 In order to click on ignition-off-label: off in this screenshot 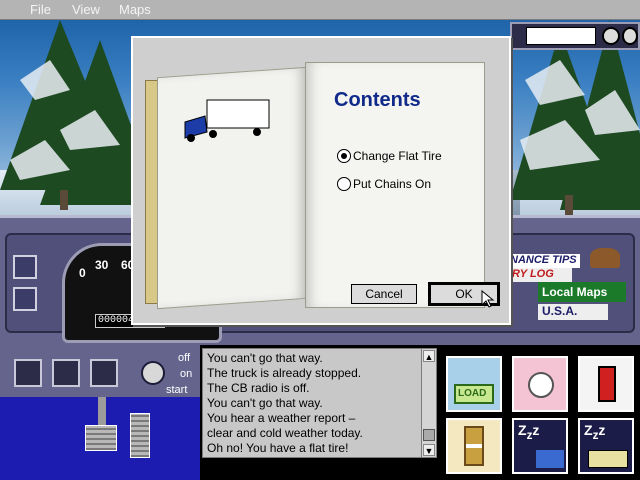, I will do `click(184, 358)`.